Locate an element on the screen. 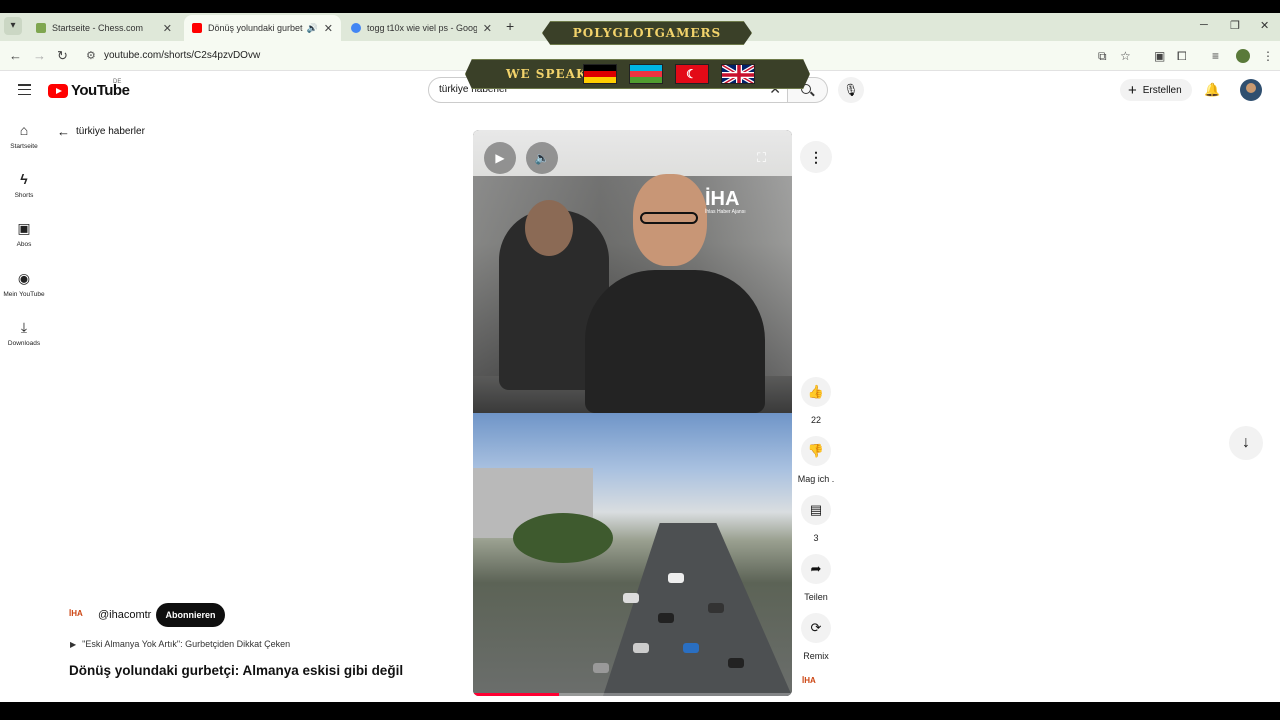  youtube-favicon-icon is located at coordinates (197, 28).